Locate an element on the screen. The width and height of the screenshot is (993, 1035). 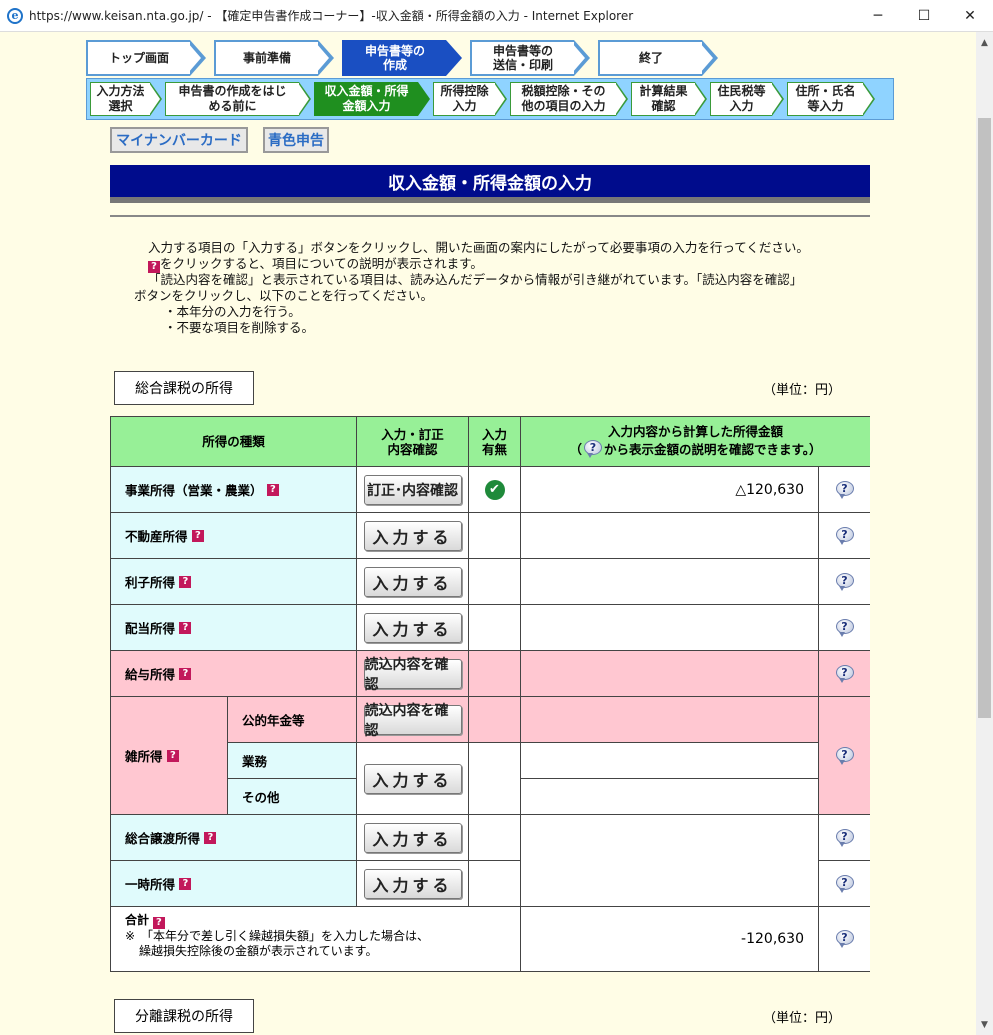
misc-pension-amount is located at coordinates (670, 720).